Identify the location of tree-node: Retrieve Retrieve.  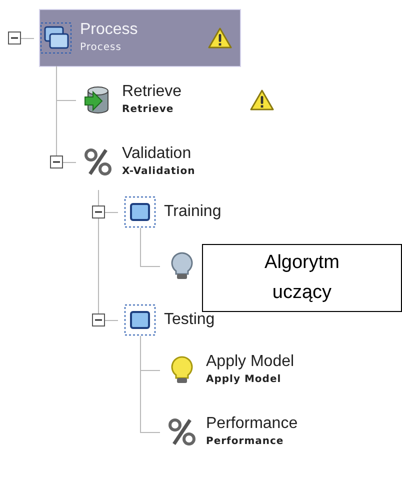
(180, 100).